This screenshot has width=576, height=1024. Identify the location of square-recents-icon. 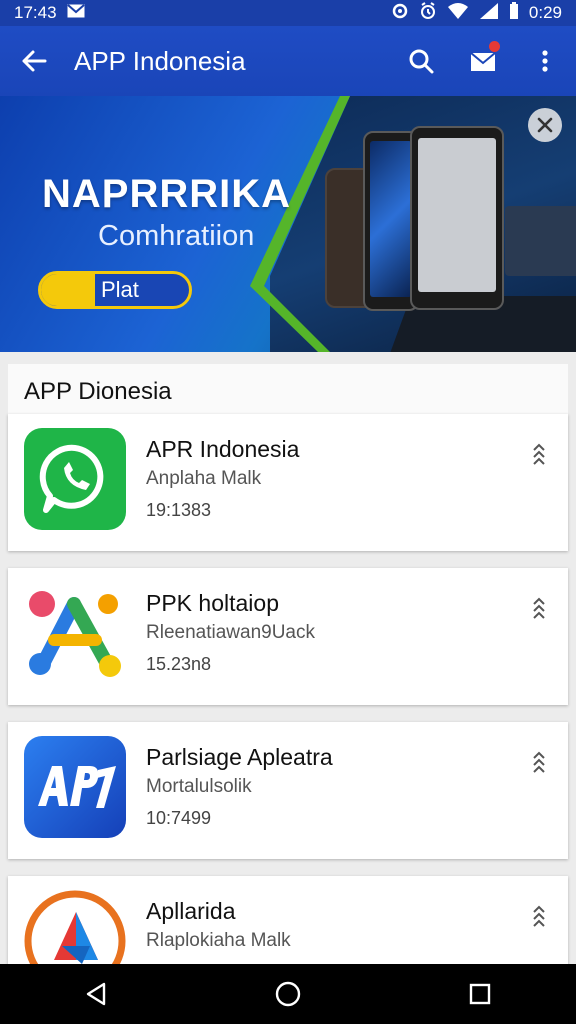
(480, 994).